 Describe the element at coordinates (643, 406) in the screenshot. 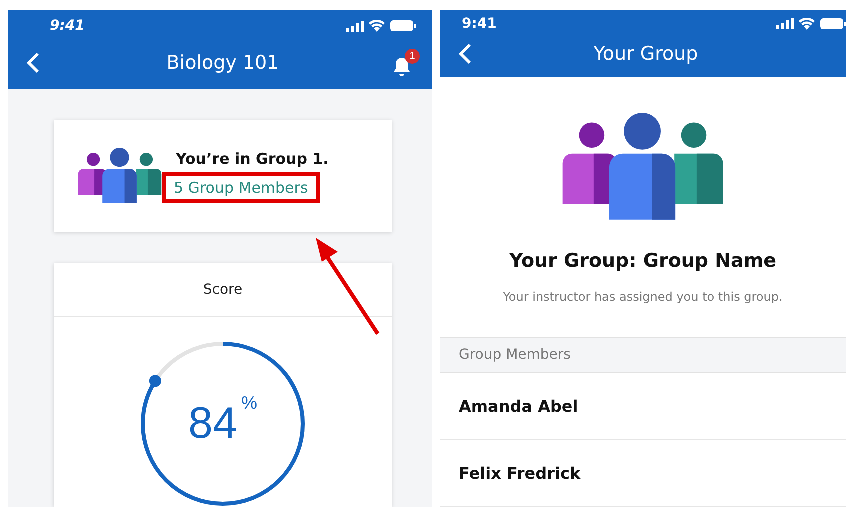

I see `member-row: Amanda Abel` at that location.